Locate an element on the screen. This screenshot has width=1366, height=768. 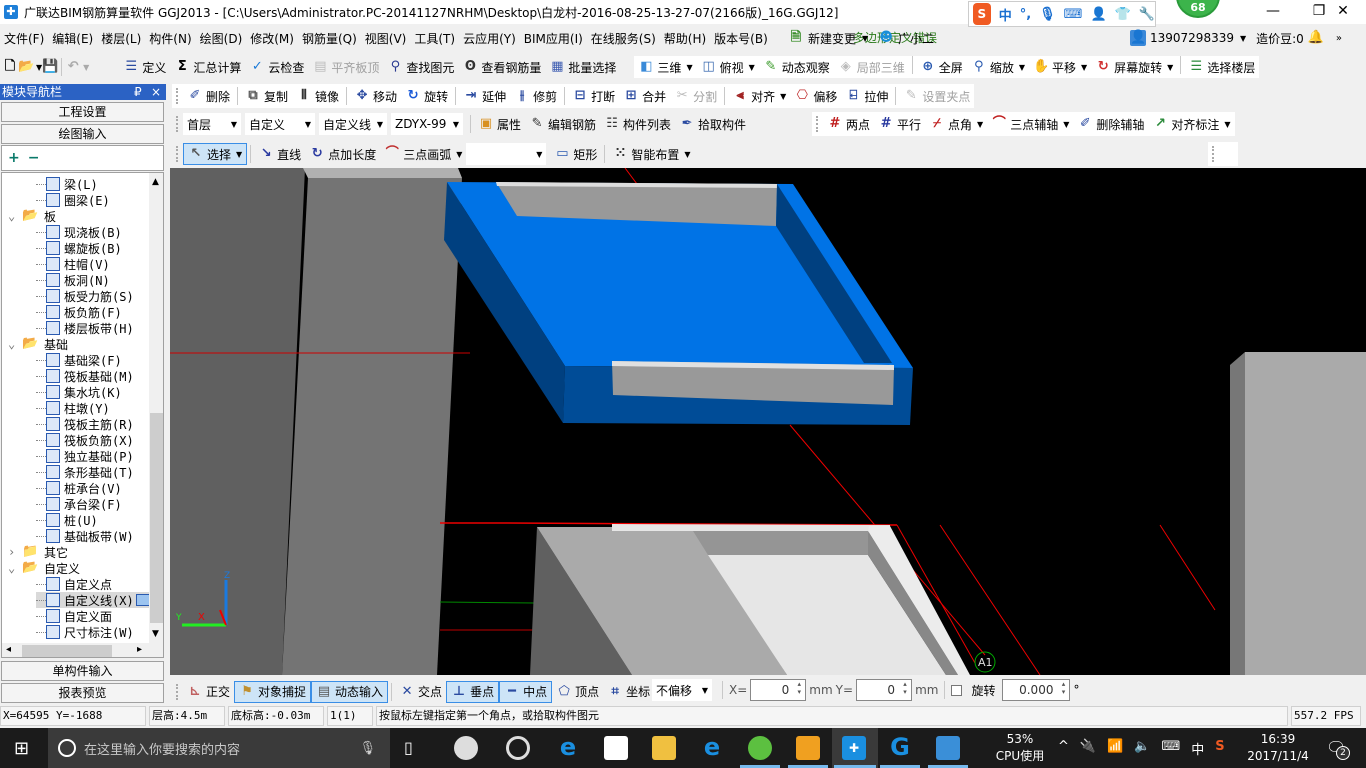
component-list-button: ☷ 构件列表 is located at coordinates (637, 124).